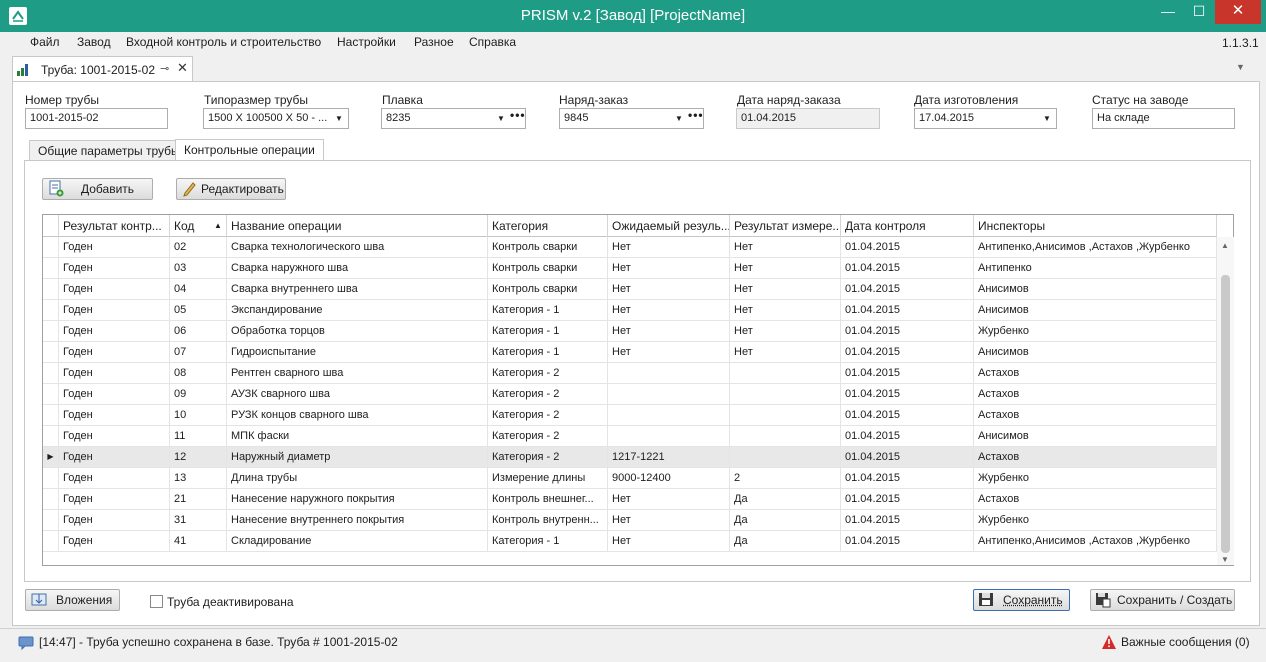 The image size is (1266, 662). I want to click on scroll-up-icon: ▲, so click(1225, 245).